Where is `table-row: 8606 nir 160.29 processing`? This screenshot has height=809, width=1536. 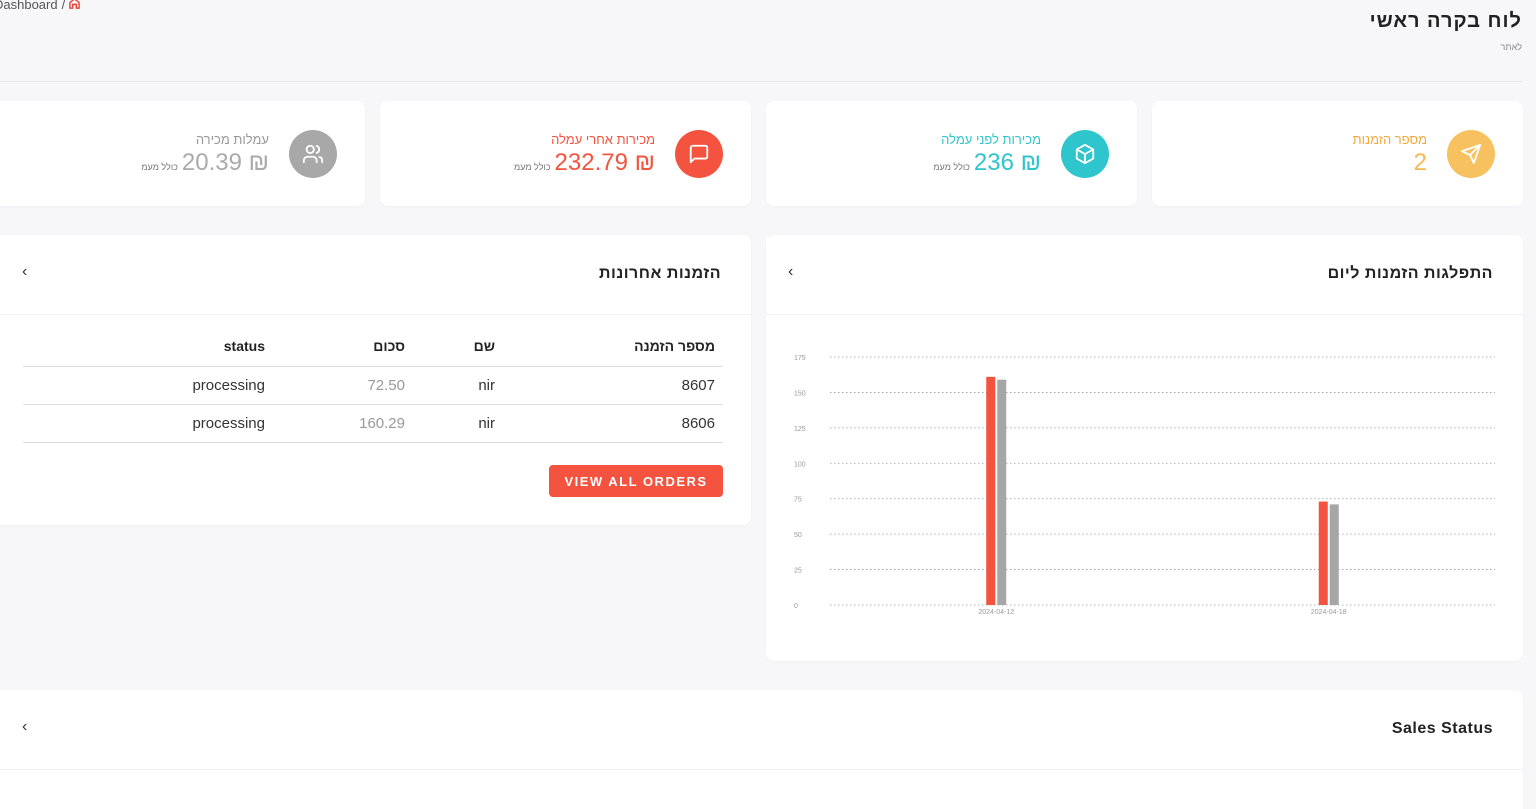
table-row: 8606 nir 160.29 processing is located at coordinates (373, 423).